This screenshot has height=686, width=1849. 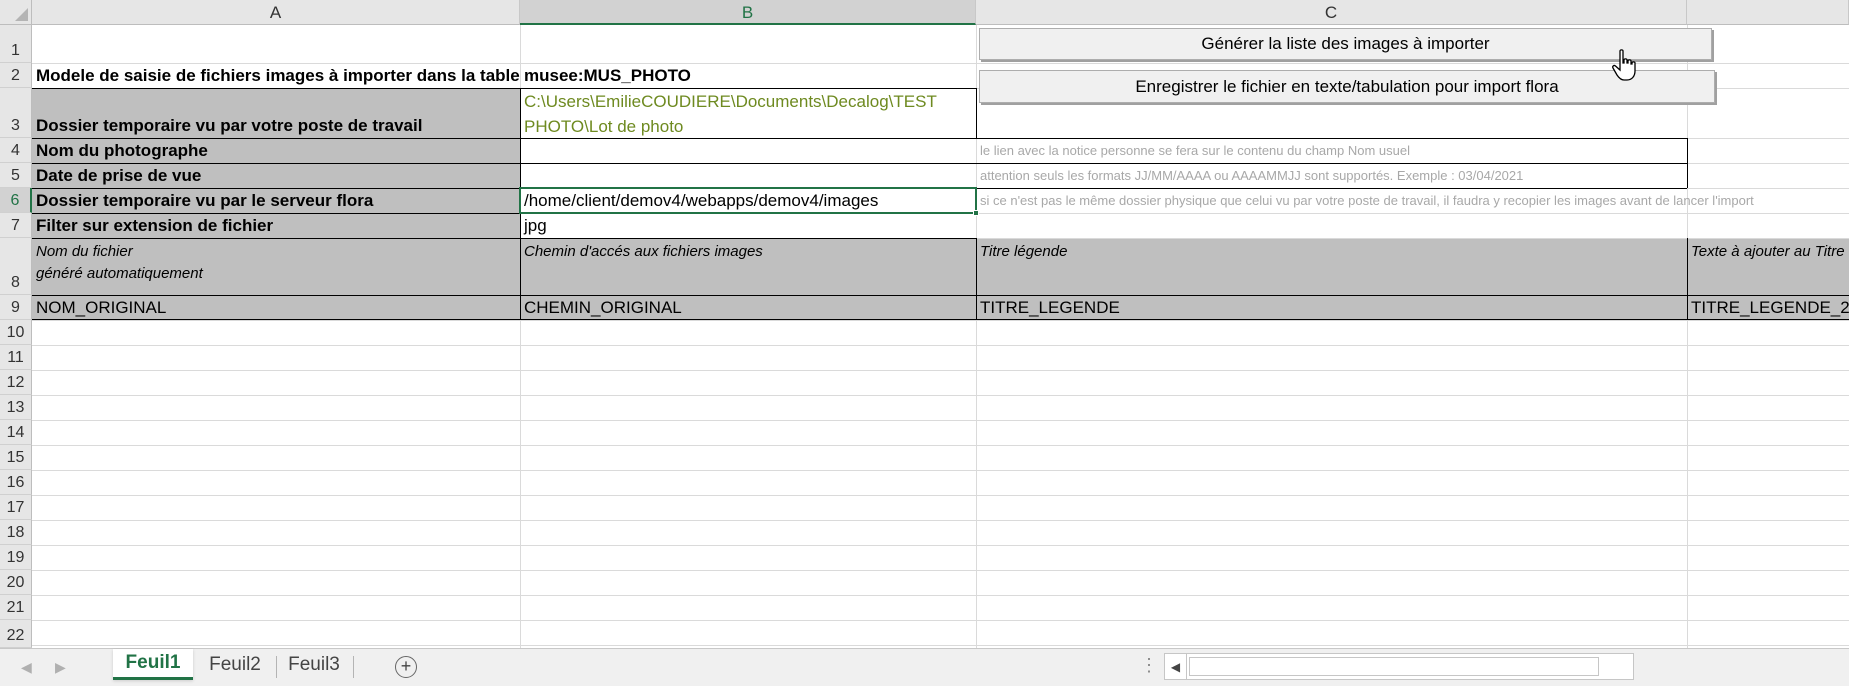 I want to click on cell-c9: TITRE_LEGENDE, so click(x=1331, y=307).